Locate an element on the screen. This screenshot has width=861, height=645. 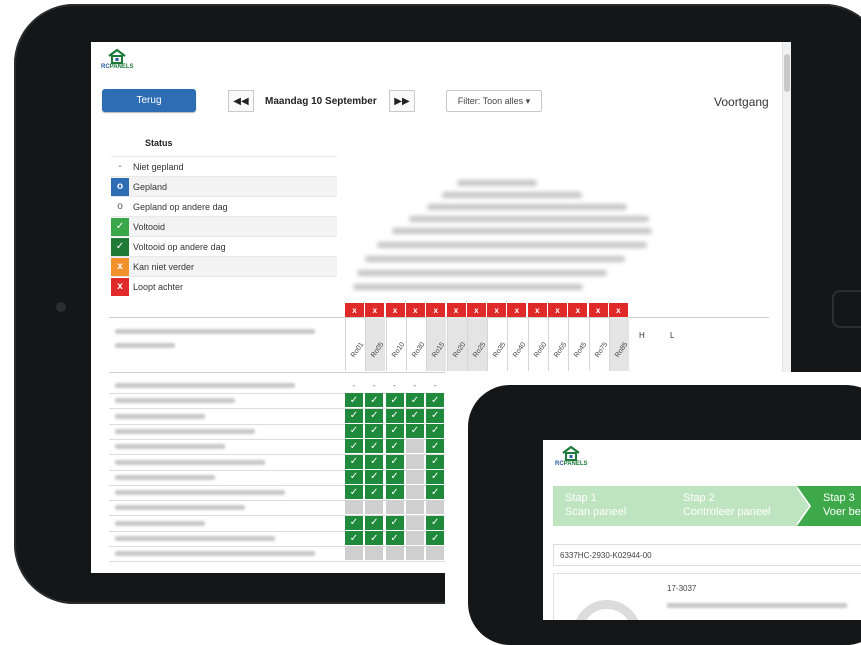
next-day-button: ▶▶ is located at coordinates (402, 101).